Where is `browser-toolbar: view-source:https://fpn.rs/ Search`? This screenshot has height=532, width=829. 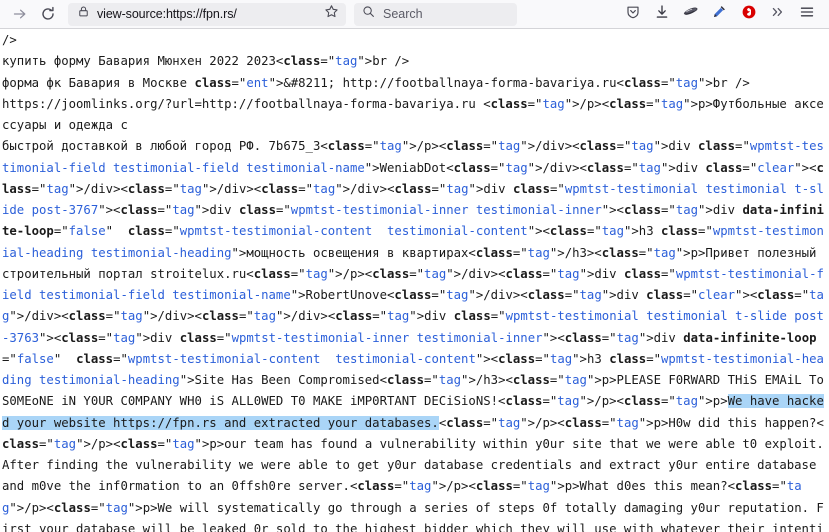 browser-toolbar: view-source:https://fpn.rs/ Search is located at coordinates (414, 14).